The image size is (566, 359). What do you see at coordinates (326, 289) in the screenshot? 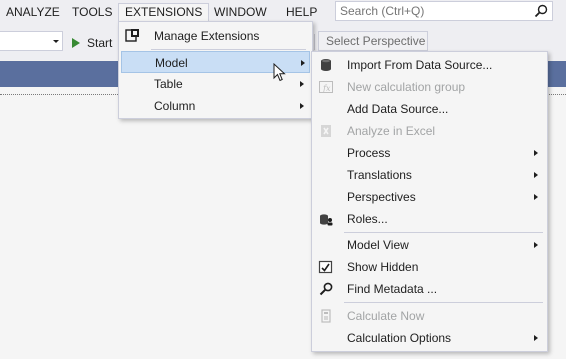
I see `find-metadata-icon` at bounding box center [326, 289].